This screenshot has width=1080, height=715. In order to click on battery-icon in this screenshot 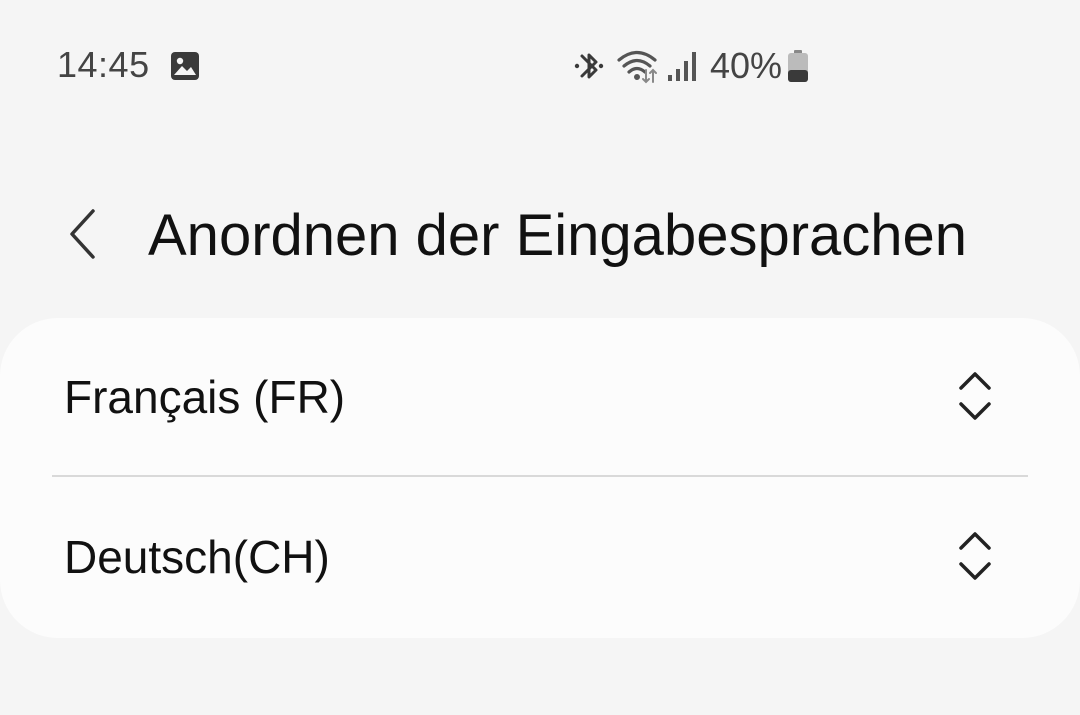, I will do `click(798, 66)`.